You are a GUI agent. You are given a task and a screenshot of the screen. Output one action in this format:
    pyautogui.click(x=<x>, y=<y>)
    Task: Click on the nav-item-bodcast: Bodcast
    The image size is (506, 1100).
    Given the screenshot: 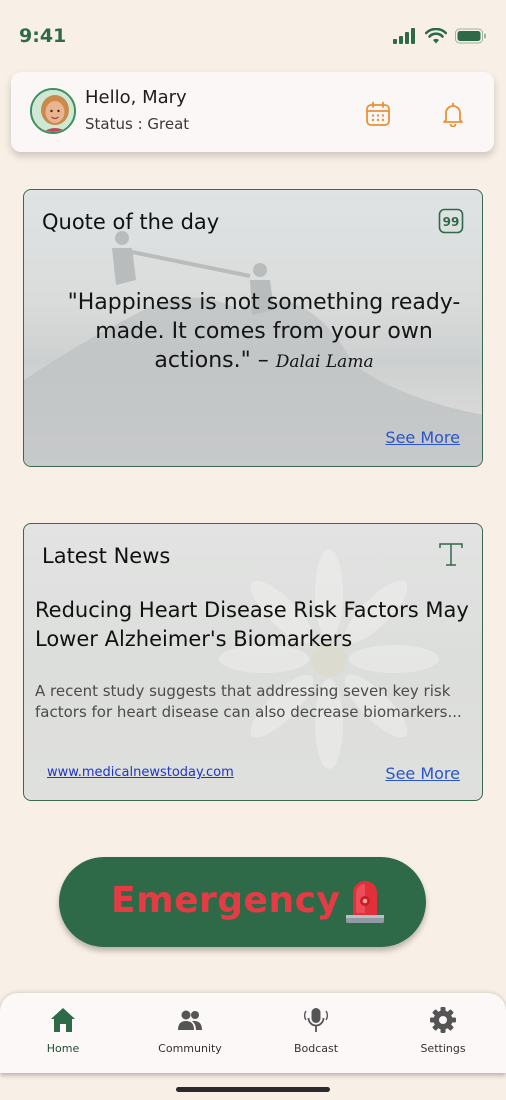 What is the action you would take?
    pyautogui.click(x=316, y=1033)
    